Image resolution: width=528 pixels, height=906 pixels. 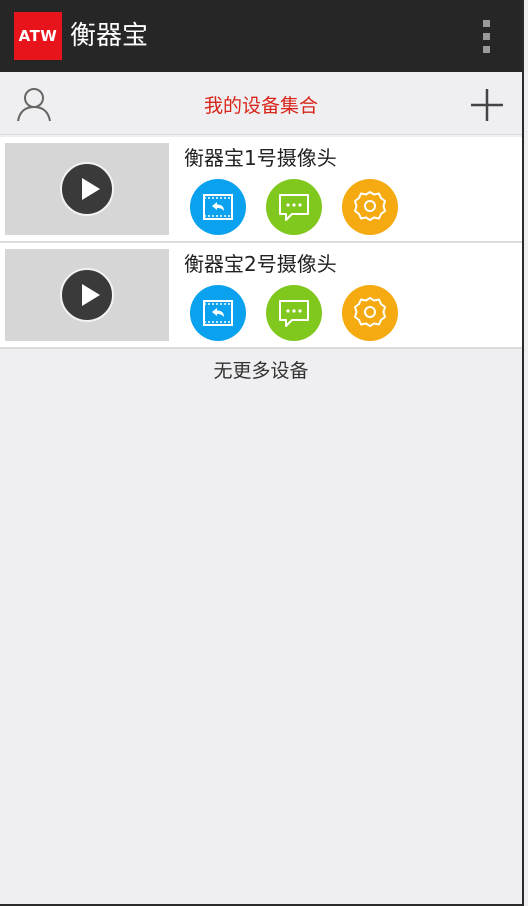 I want to click on action-bar: ATW 衡器宝, so click(x=261, y=36).